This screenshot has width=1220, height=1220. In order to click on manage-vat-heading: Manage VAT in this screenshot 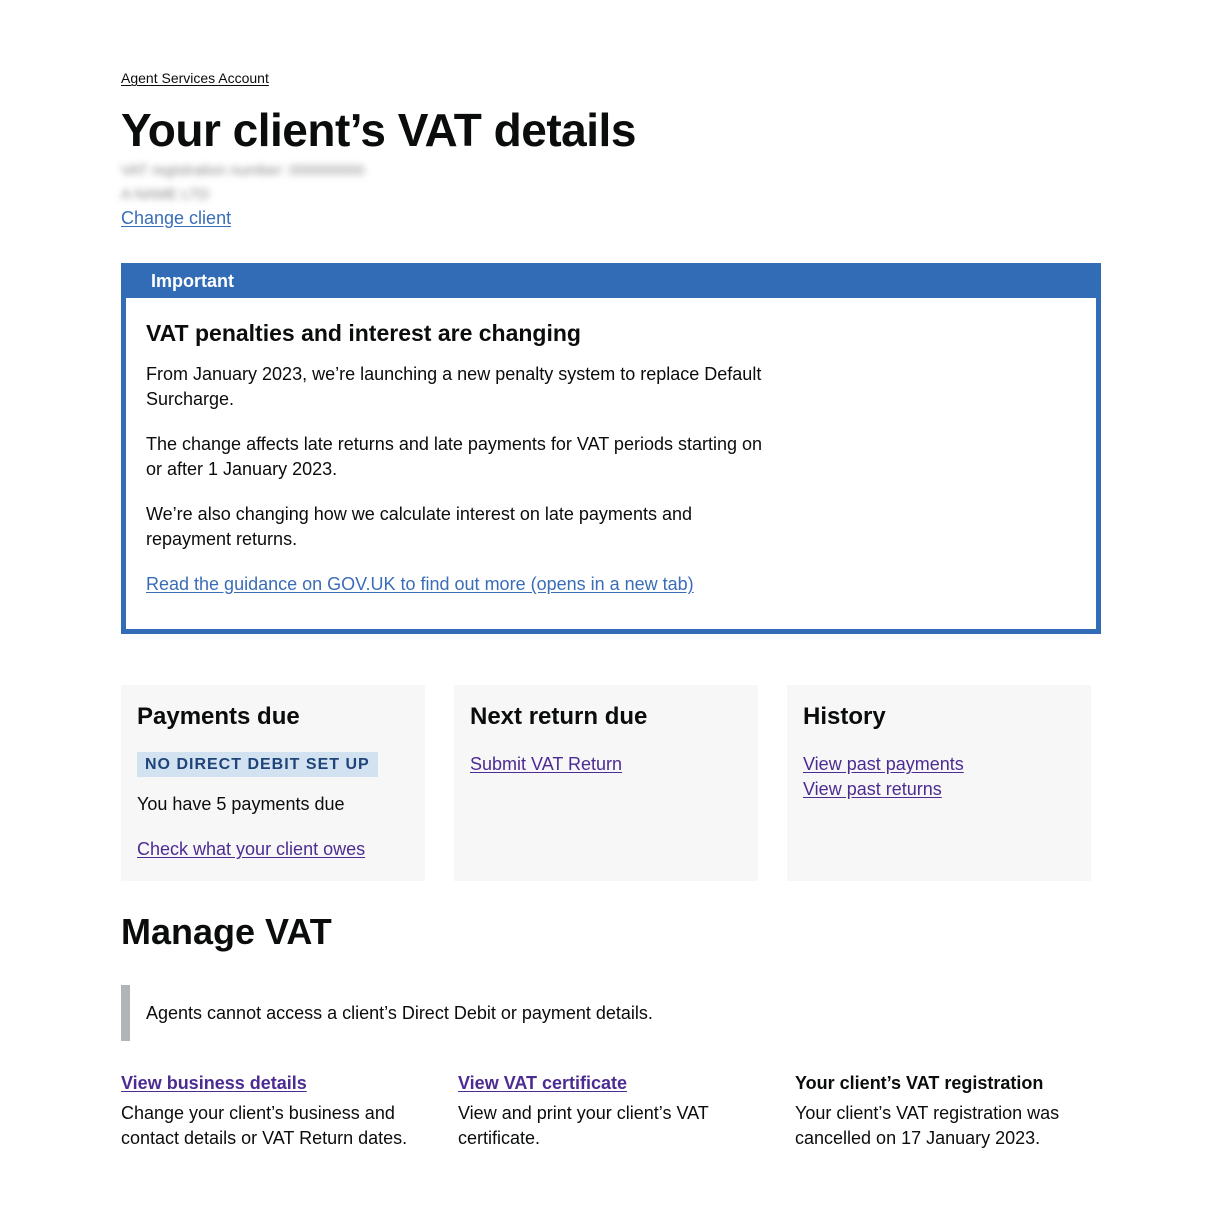, I will do `click(226, 931)`.